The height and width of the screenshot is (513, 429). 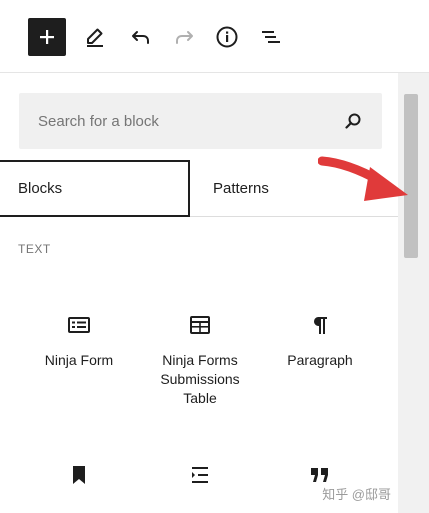 I want to click on search-input, so click(x=169, y=121).